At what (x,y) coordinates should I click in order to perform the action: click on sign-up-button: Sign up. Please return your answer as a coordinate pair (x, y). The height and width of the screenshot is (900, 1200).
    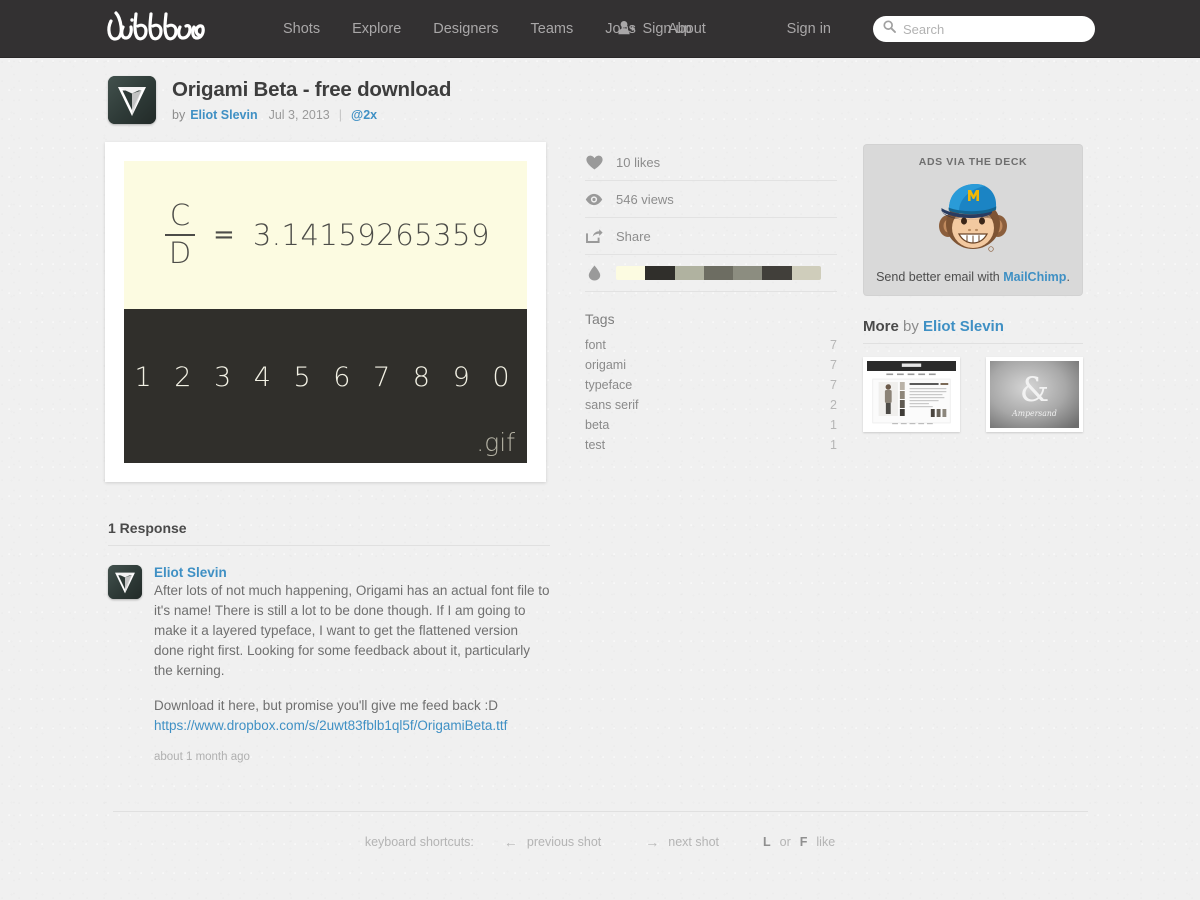
    Looking at the image, I should click on (655, 29).